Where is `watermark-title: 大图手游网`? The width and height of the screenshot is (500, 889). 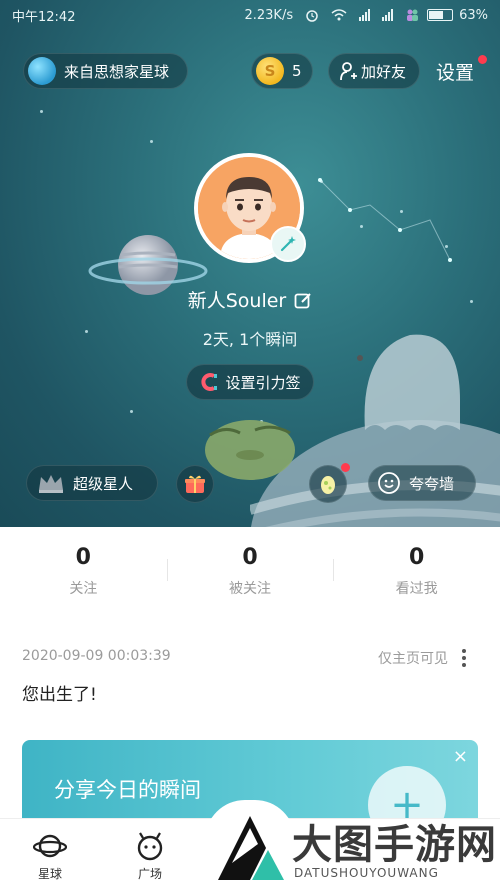 watermark-title: 大图手游网 is located at coordinates (394, 844).